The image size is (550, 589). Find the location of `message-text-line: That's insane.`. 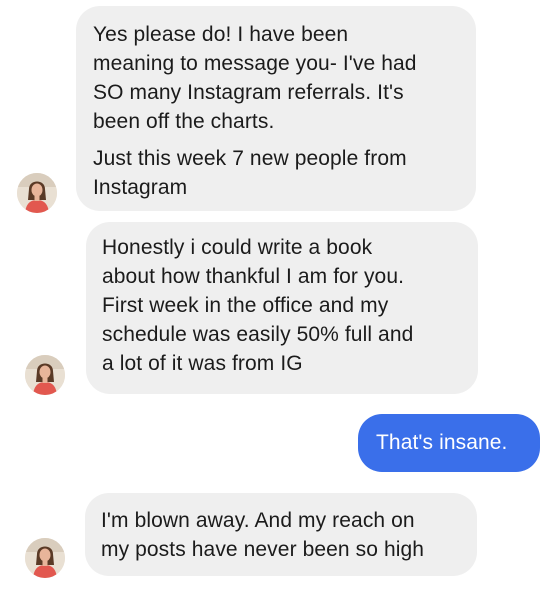

message-text-line: That's insane. is located at coordinates (442, 442).